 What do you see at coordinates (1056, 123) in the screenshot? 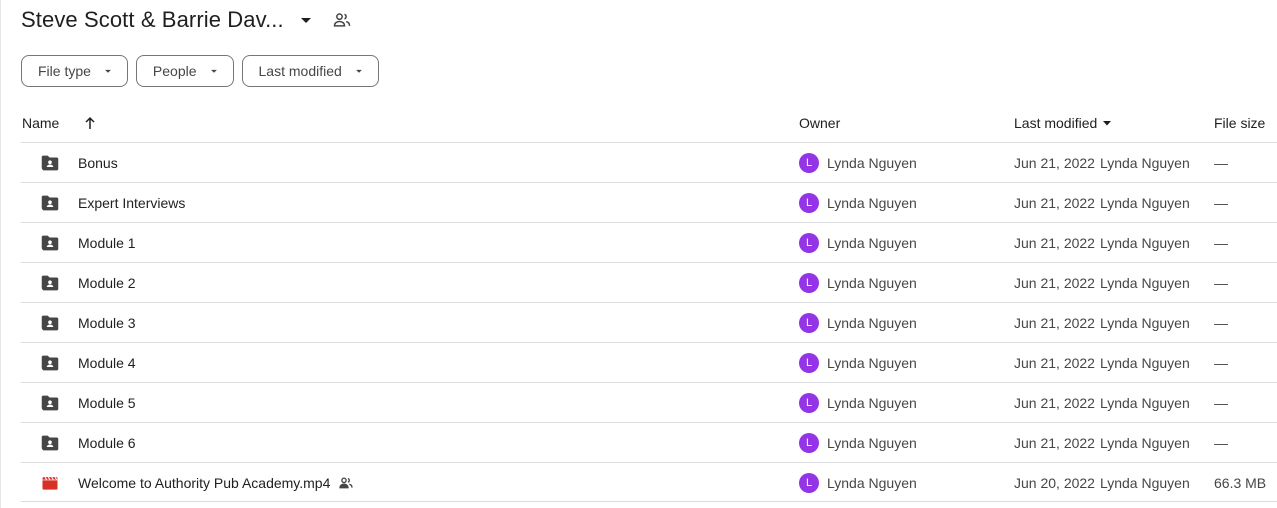
I see `column-last-modified-label: Last modified` at bounding box center [1056, 123].